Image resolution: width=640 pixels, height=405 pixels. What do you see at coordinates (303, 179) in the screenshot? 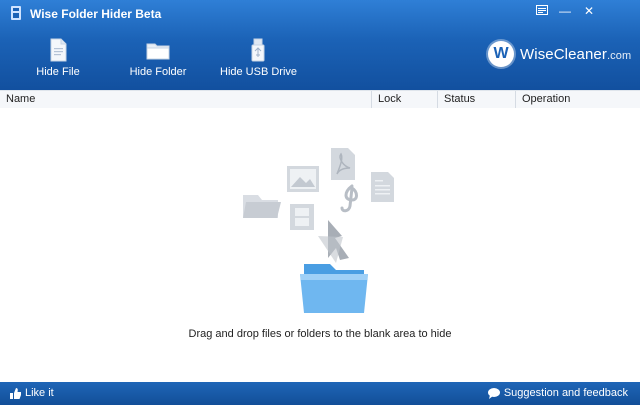
I see `image-icon` at bounding box center [303, 179].